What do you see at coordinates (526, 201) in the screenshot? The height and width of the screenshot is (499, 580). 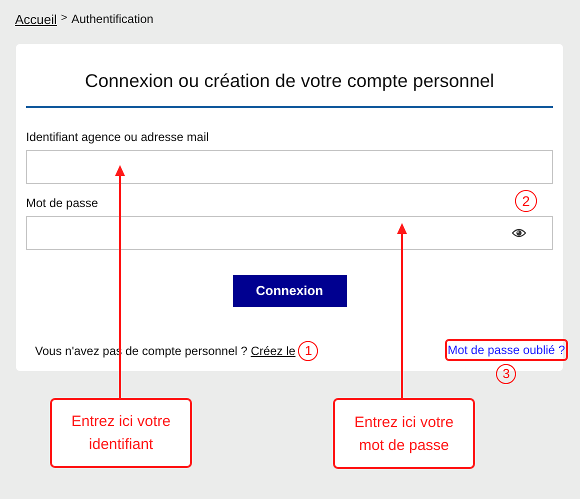 I see `annotation-marker: 2` at bounding box center [526, 201].